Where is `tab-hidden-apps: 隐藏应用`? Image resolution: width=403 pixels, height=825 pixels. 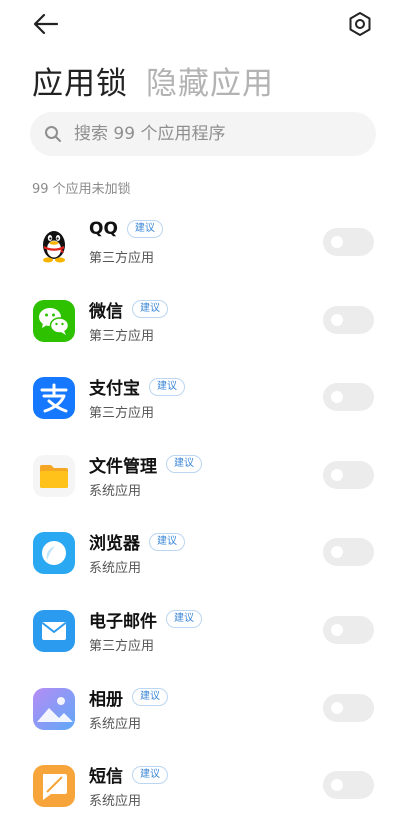
tab-hidden-apps: 隐藏应用 is located at coordinates (210, 80).